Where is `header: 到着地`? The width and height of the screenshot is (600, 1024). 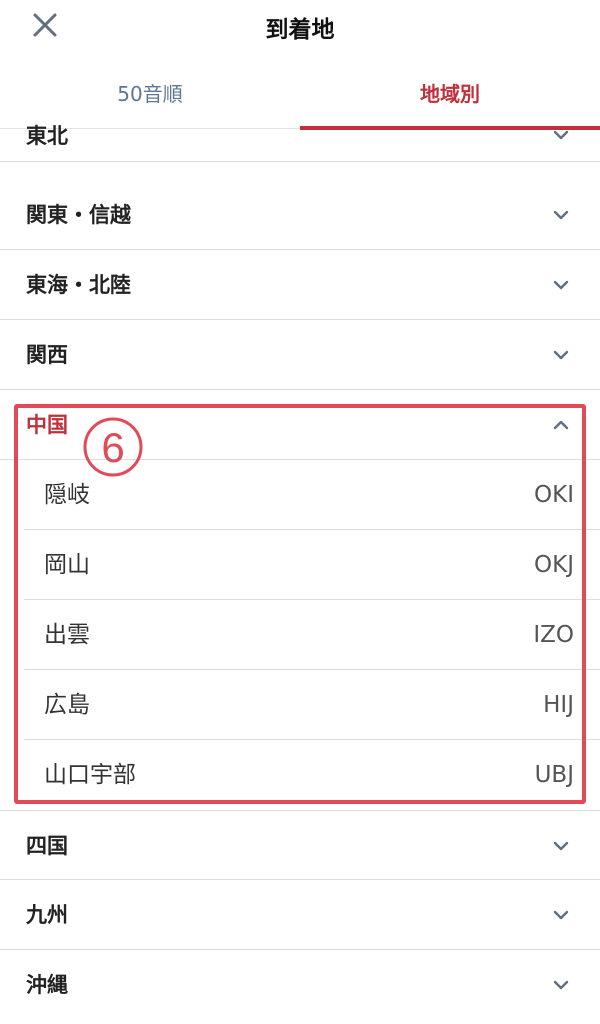
header: 到着地 is located at coordinates (300, 28).